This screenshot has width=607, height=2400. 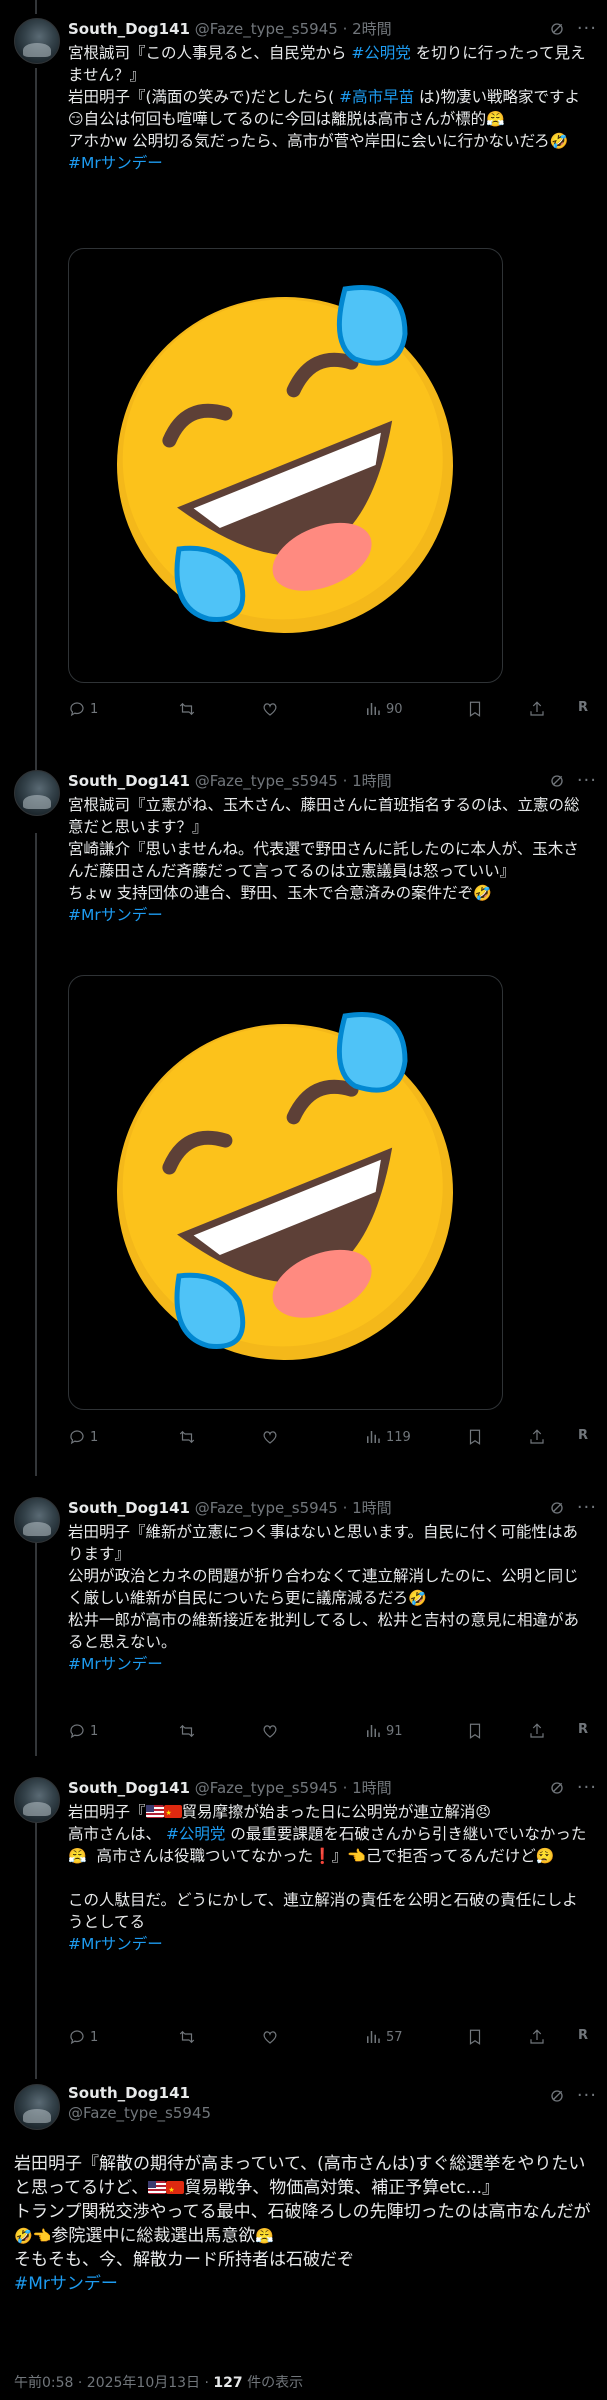 What do you see at coordinates (398, 1437) in the screenshot?
I see `view-count: 119` at bounding box center [398, 1437].